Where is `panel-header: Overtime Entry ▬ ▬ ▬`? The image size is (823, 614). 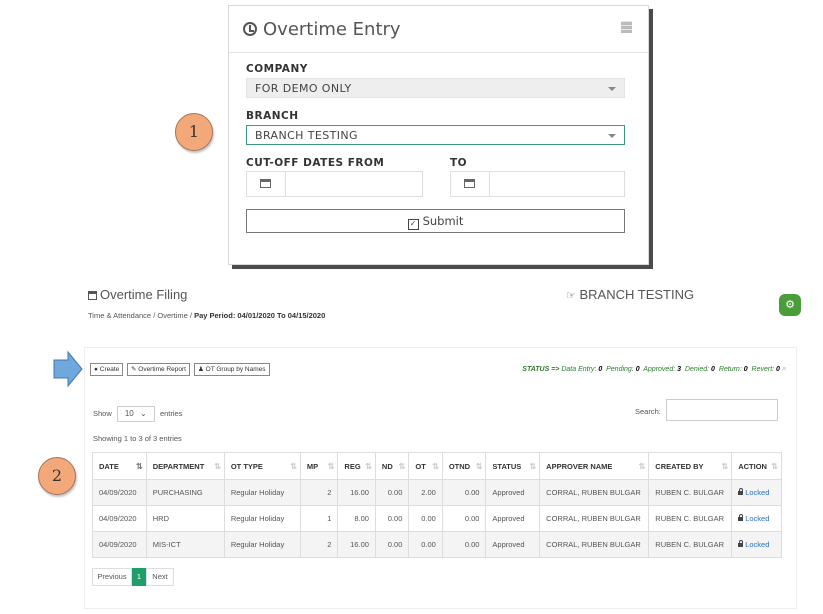 panel-header: Overtime Entry ▬ ▬ ▬ is located at coordinates (438, 29).